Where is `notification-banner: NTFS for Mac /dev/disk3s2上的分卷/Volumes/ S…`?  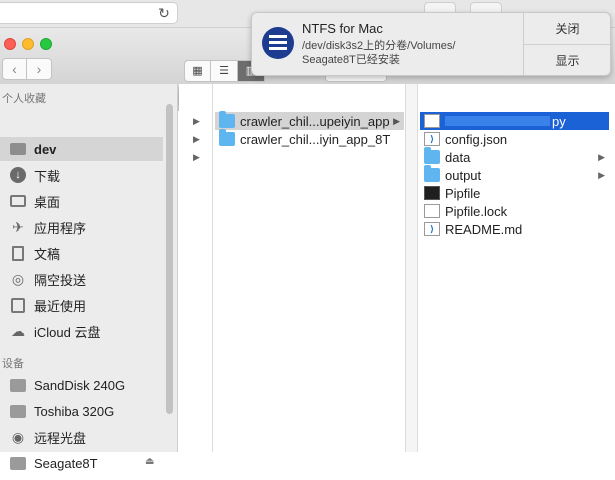 notification-banner: NTFS for Mac /dev/disk3s2上的分卷/Volumes/ S… is located at coordinates (431, 44).